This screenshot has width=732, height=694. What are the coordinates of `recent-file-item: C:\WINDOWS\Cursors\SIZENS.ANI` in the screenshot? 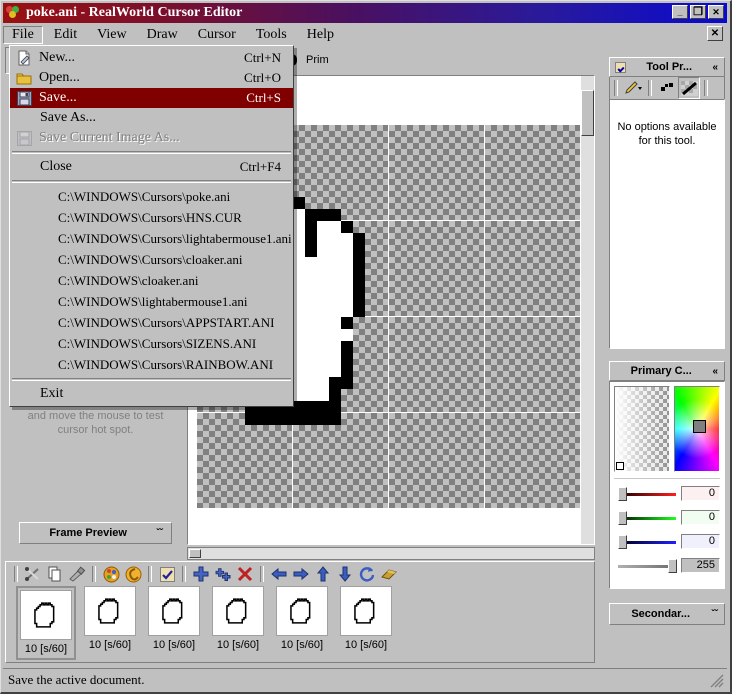 It's located at (151, 343).